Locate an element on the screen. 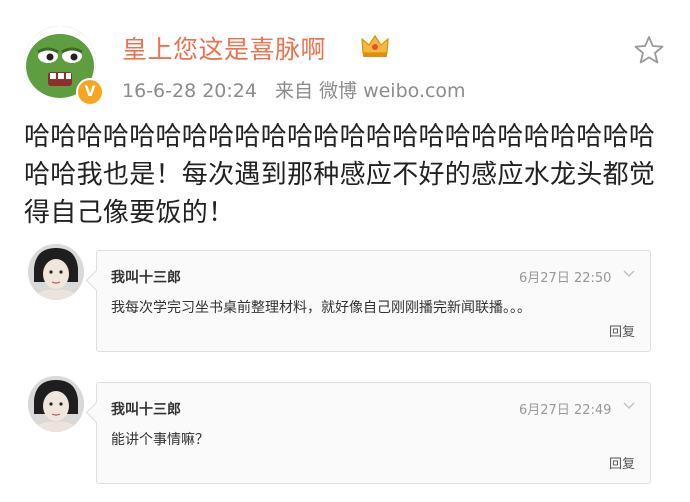 The height and width of the screenshot is (502, 690). favorite-star-icon is located at coordinates (649, 50).